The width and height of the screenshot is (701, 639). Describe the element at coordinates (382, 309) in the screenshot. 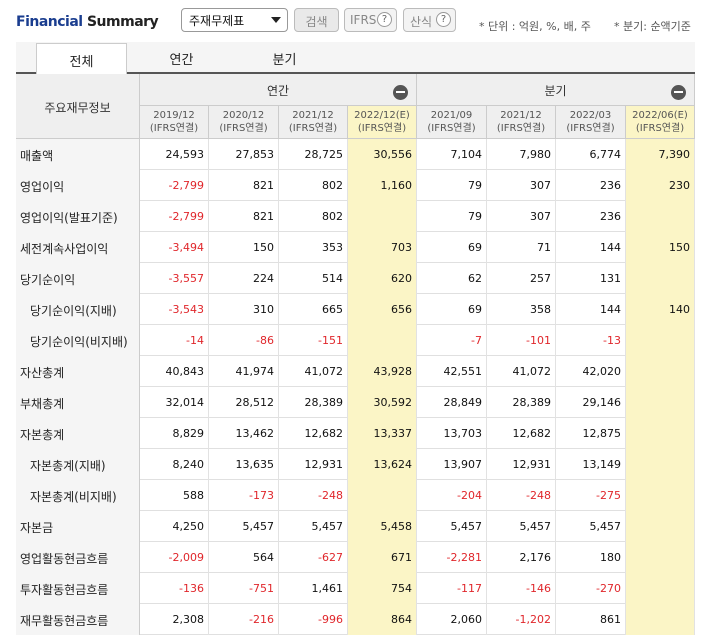

I see `table-cell: 656` at that location.